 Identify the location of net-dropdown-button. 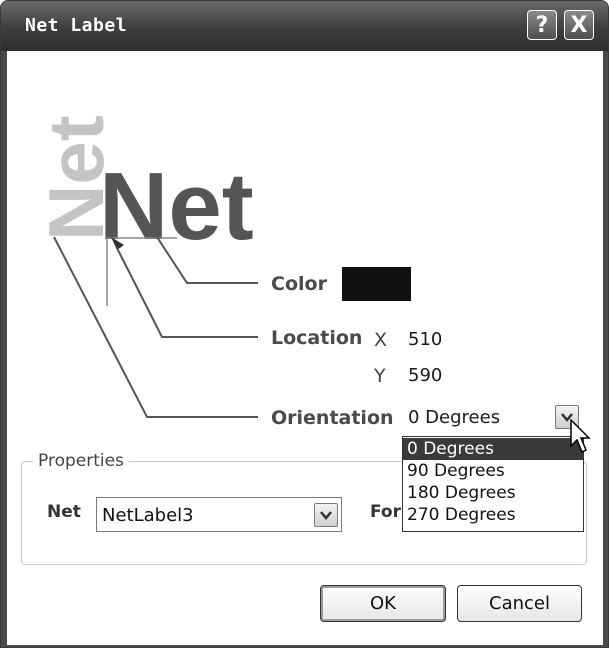
(326, 515).